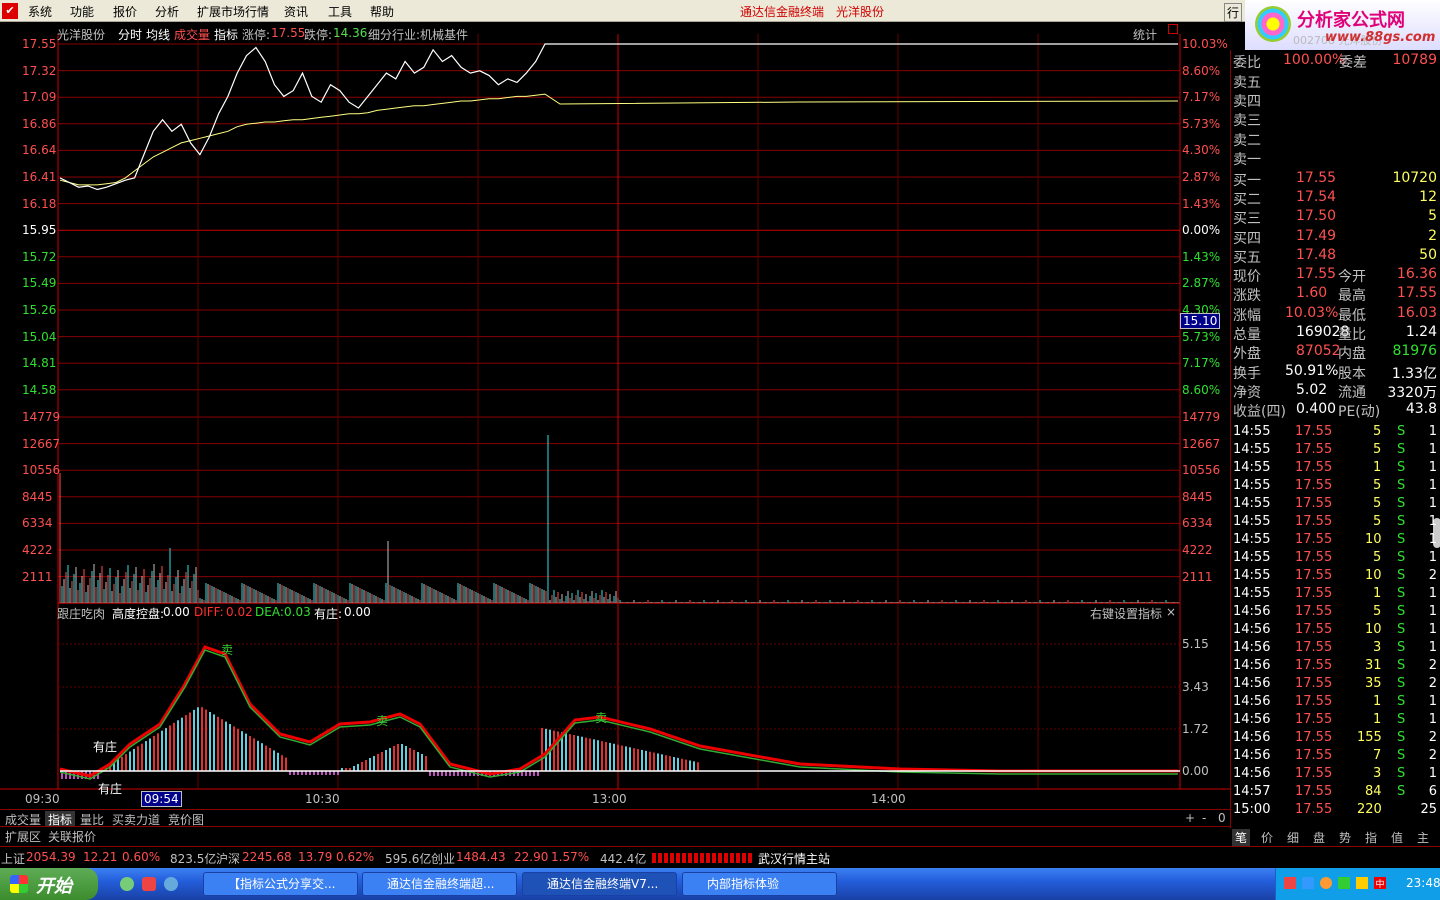  Describe the element at coordinates (1233, 12) in the screenshot. I see `window-button: 行` at that location.